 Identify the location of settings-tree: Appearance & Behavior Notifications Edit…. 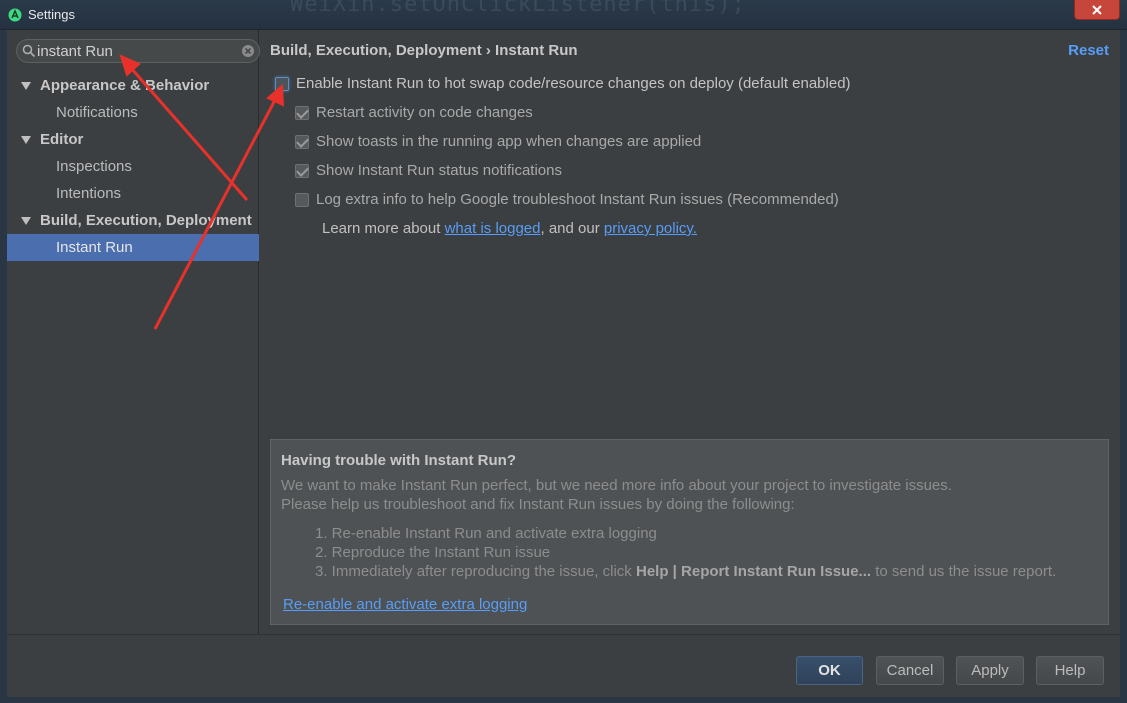
(133, 166).